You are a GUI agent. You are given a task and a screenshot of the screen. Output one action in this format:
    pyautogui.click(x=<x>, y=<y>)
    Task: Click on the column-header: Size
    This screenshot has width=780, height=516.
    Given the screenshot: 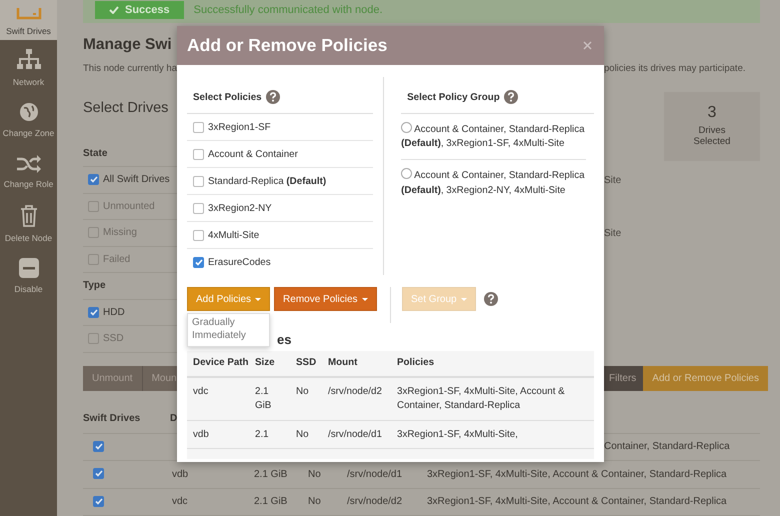 What is the action you would take?
    pyautogui.click(x=265, y=363)
    